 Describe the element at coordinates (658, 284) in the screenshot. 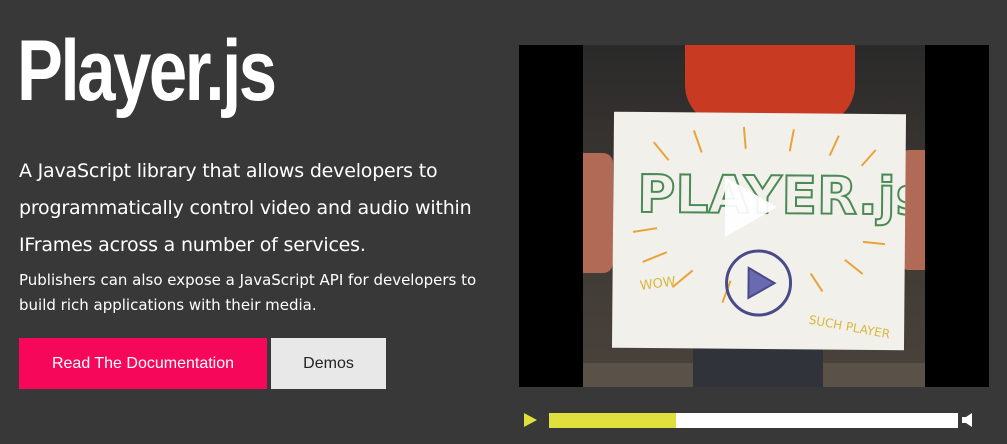

I see `poster-doodle-left: WOW` at that location.